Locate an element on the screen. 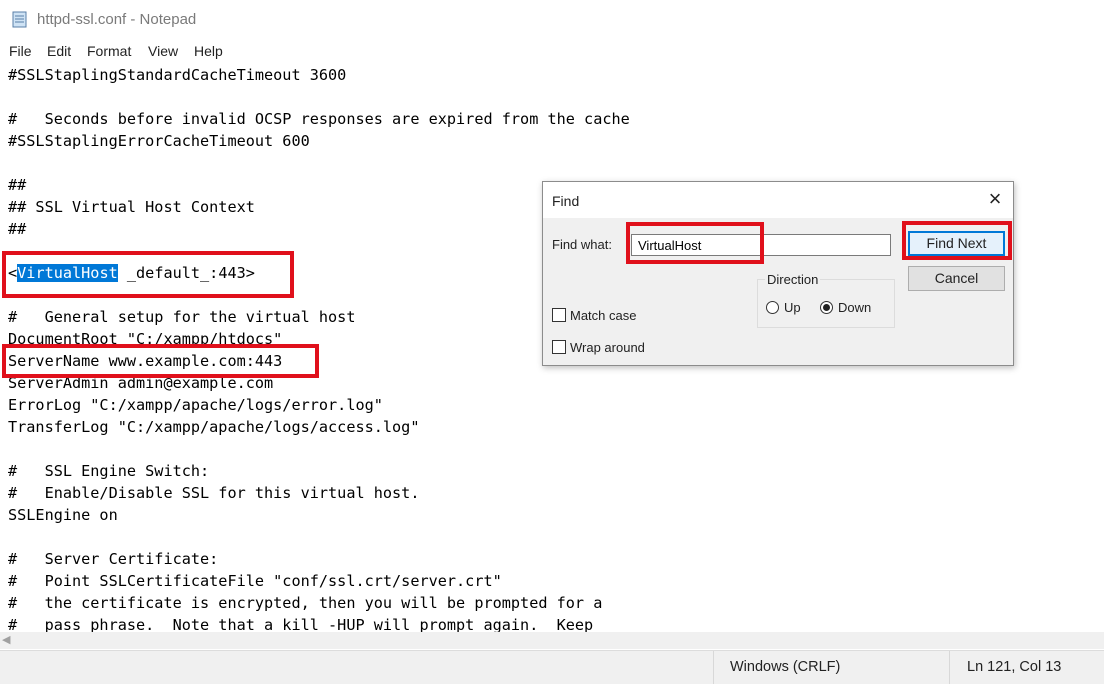  code-line: #SSLStaplingErrorCacheTimeout 600 is located at coordinates (159, 141).